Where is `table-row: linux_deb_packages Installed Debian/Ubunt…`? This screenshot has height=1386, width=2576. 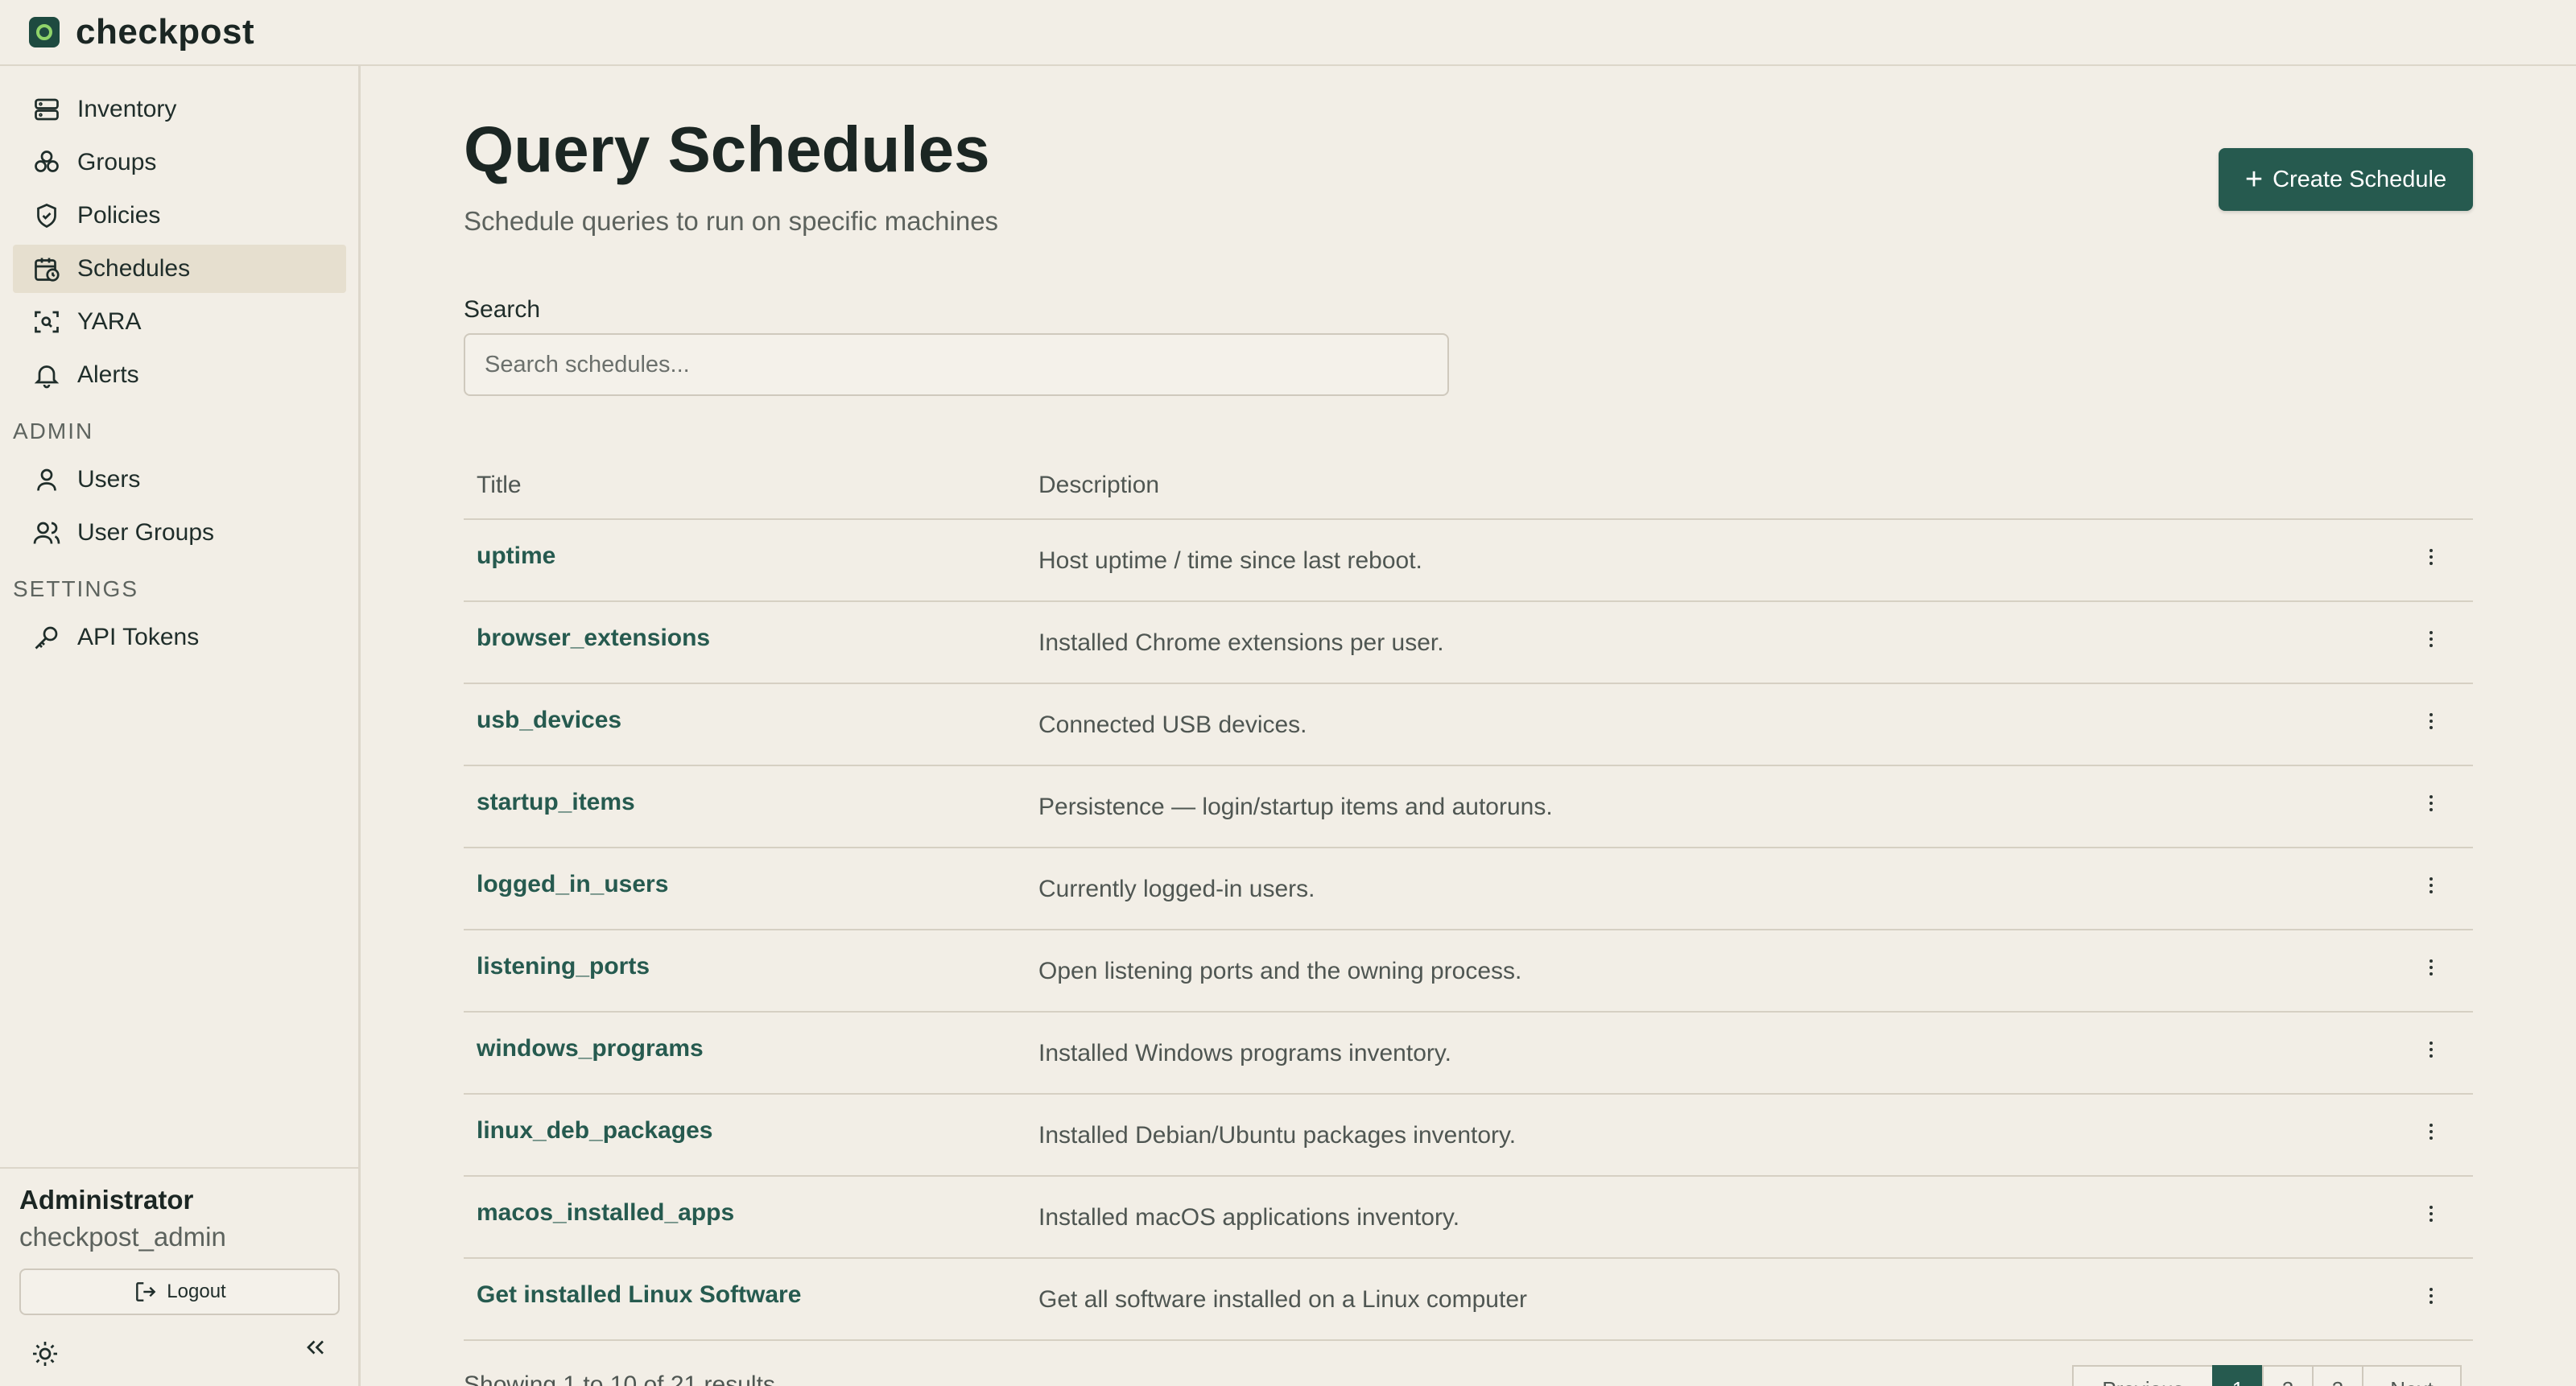 table-row: linux_deb_packages Installed Debian/Ubunt… is located at coordinates (1468, 1136).